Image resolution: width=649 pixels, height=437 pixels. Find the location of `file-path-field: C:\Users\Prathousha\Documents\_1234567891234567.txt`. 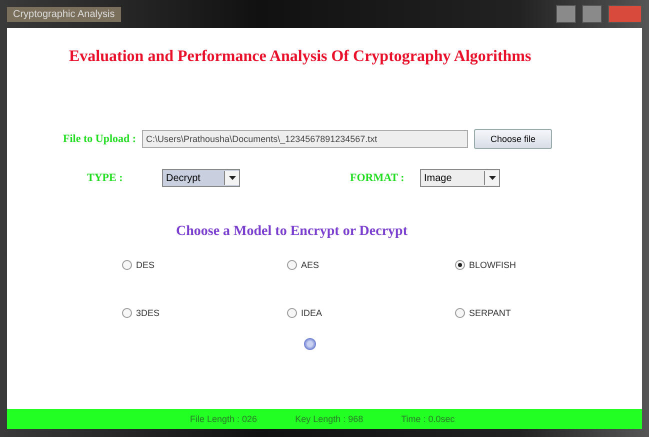

file-path-field: C:\Users\Prathousha\Documents\_1234567891234567.txt is located at coordinates (305, 139).